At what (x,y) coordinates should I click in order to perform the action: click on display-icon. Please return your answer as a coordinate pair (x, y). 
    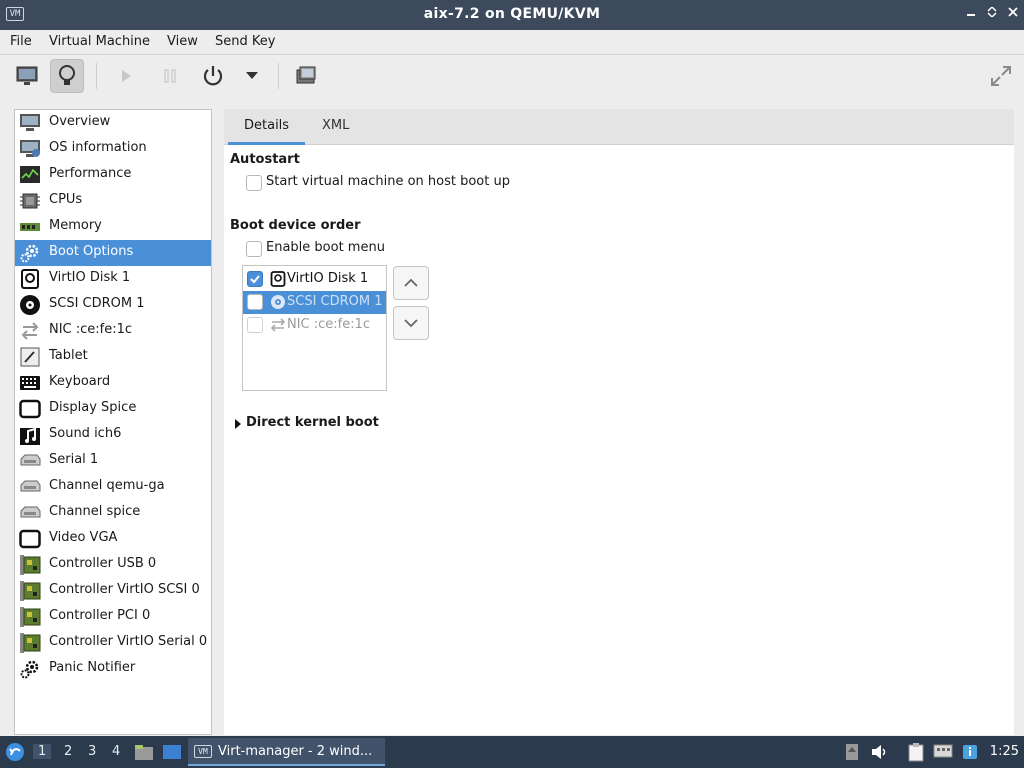
    Looking at the image, I should click on (30, 409).